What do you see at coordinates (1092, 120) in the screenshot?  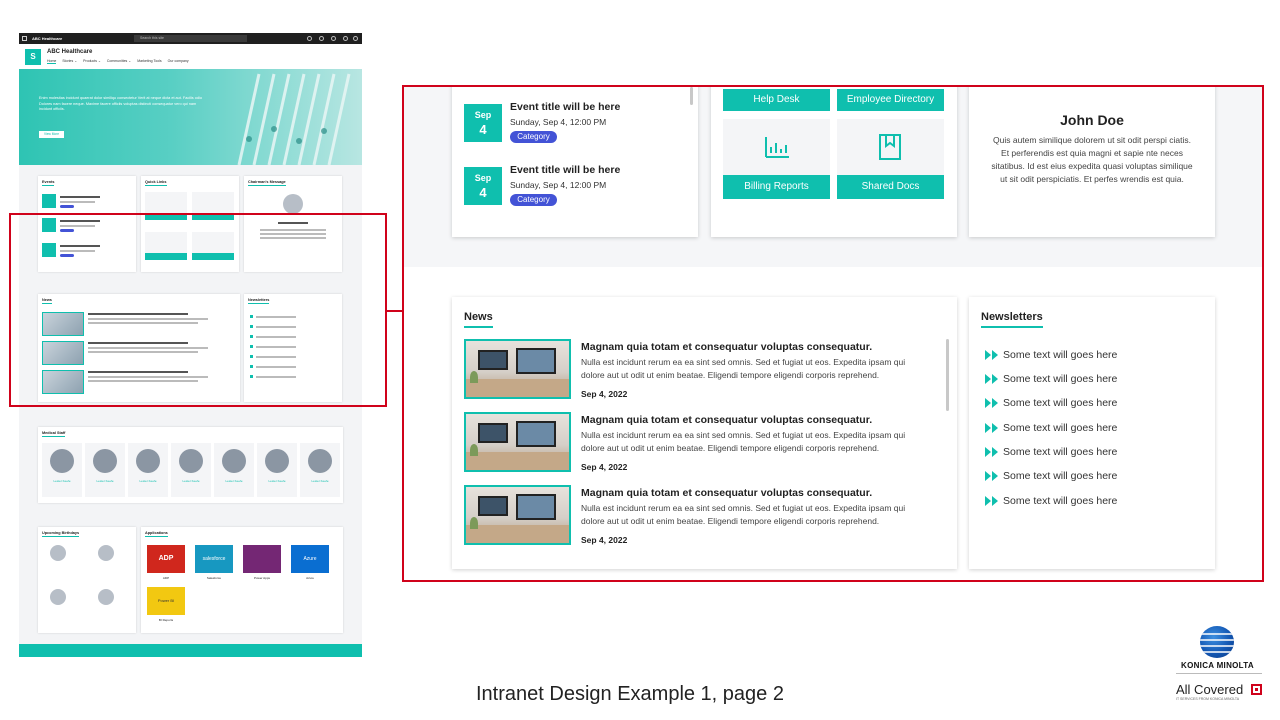 I see `chairman-name: John Doe` at bounding box center [1092, 120].